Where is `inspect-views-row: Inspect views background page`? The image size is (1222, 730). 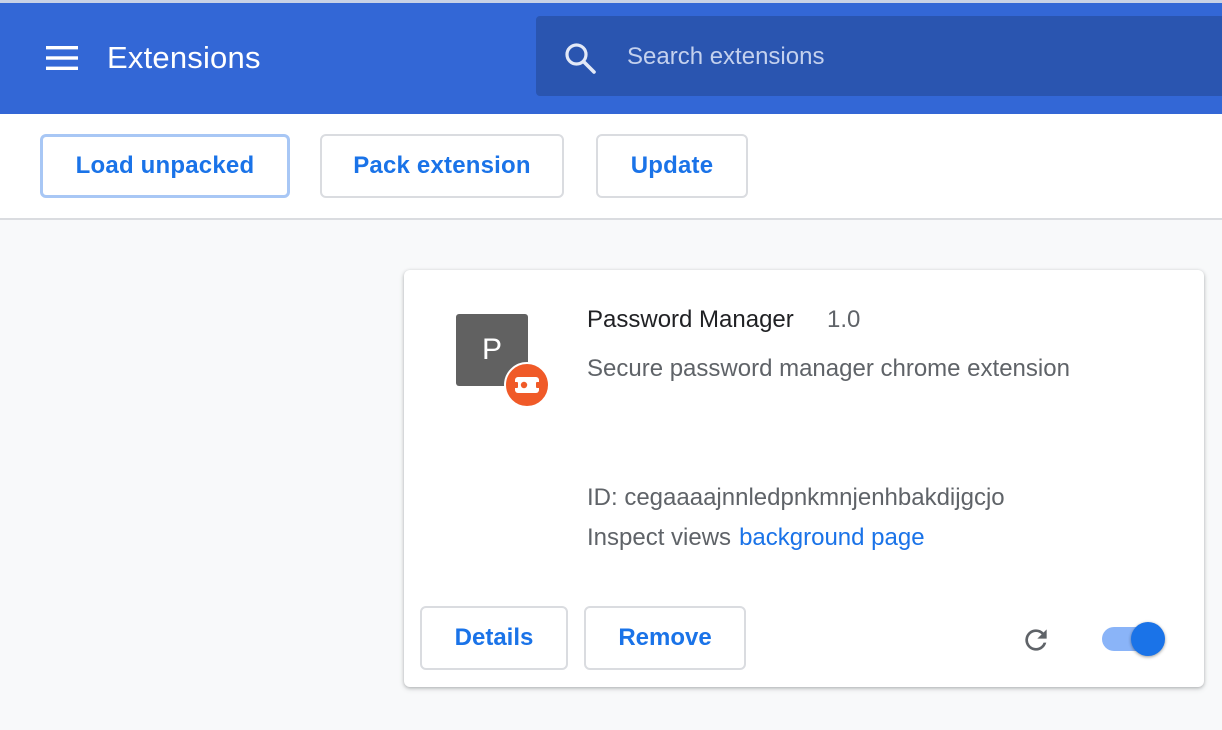
inspect-views-row: Inspect views background page is located at coordinates (756, 538).